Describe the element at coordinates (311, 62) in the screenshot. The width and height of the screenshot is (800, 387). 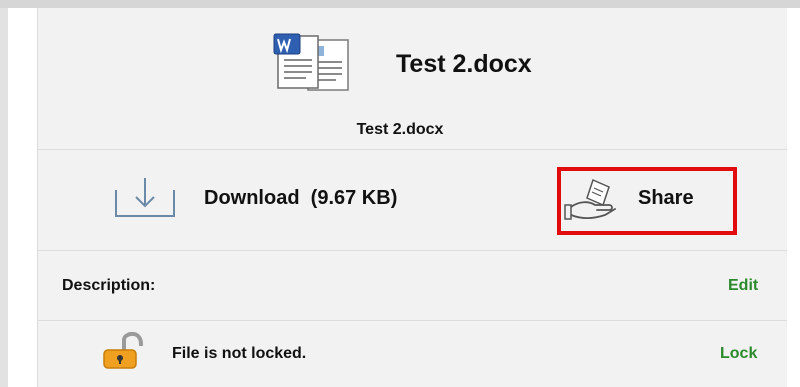
I see `word-document-icon` at that location.